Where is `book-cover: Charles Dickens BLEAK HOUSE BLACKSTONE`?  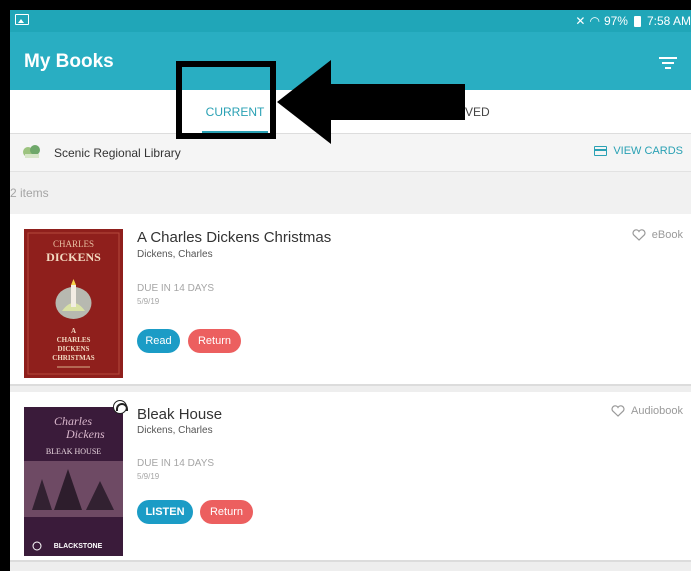
book-cover: Charles Dickens BLEAK HOUSE BLACKSTONE is located at coordinates (73, 481).